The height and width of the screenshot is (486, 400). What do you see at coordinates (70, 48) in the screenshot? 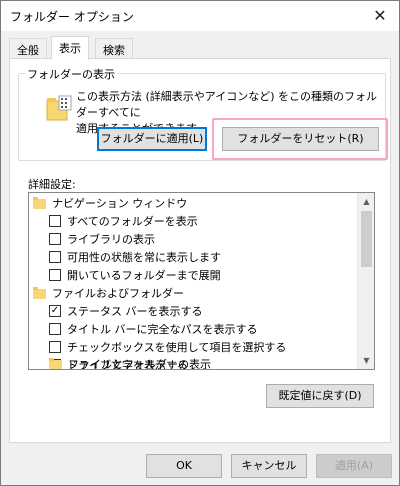
I see `tab-view: 表示` at bounding box center [70, 48].